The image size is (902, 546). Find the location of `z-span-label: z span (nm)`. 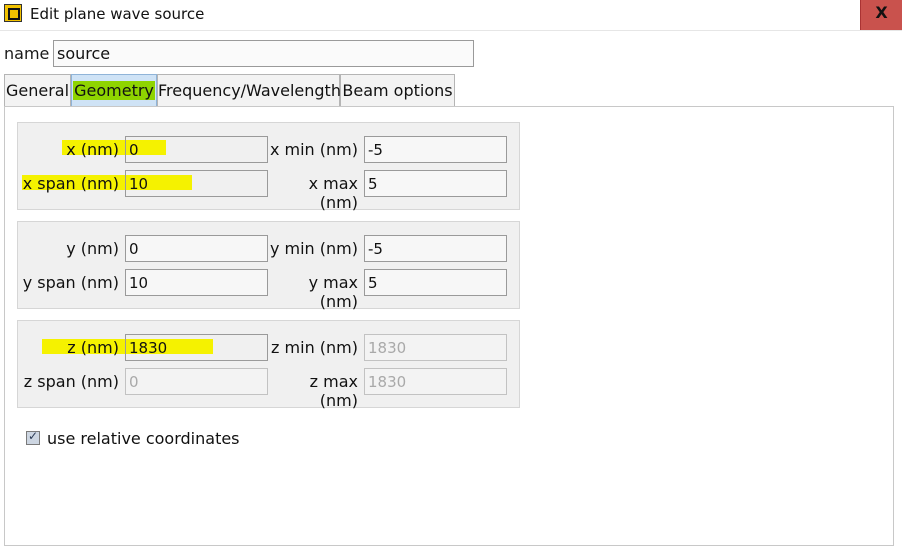

z-span-label: z span (nm) is located at coordinates (71, 381).